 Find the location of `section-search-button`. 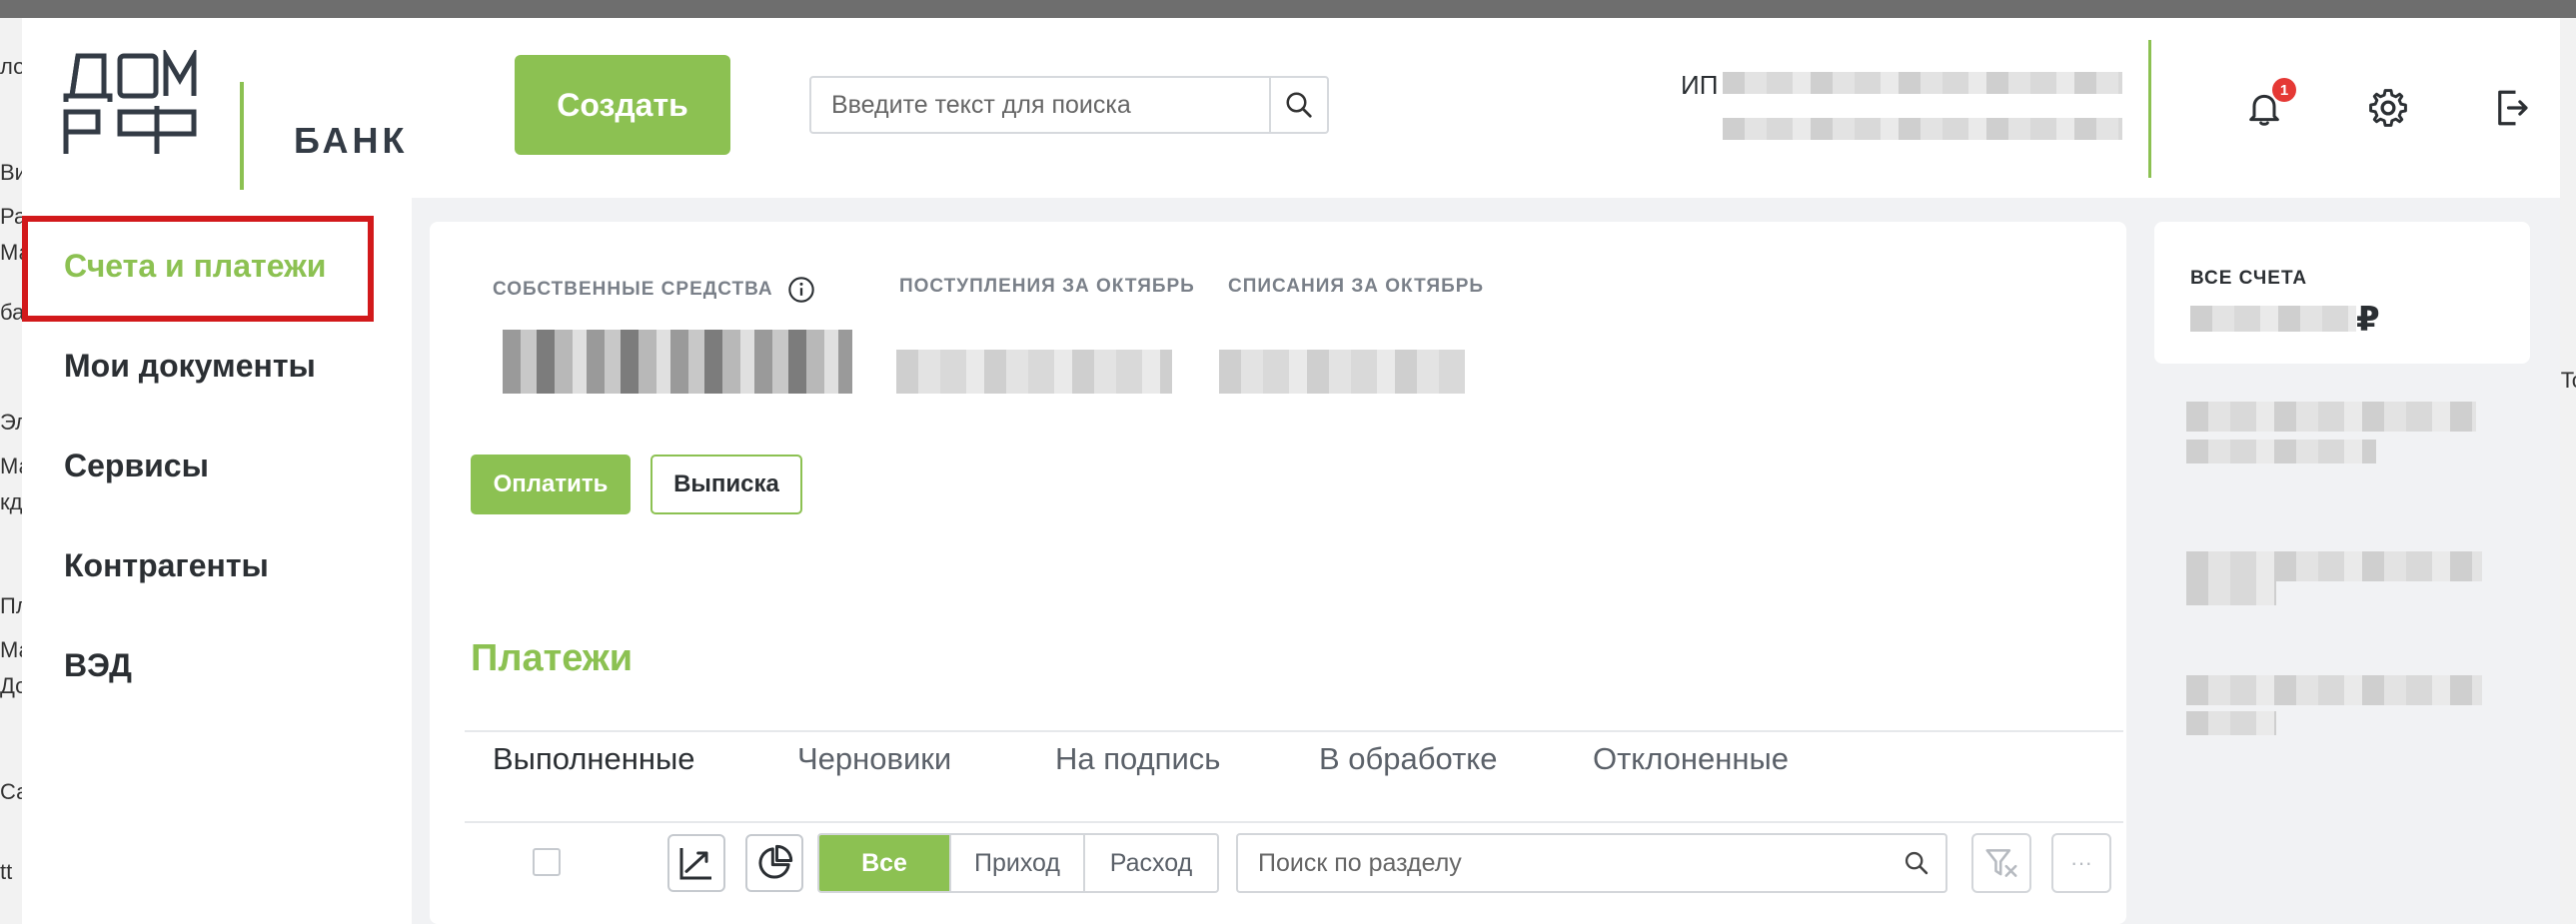

section-search-button is located at coordinates (1916, 863).